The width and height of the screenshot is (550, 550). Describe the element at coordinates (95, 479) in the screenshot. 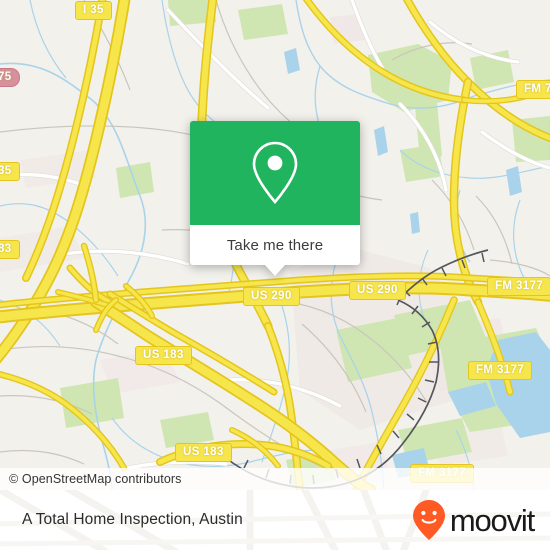

I see `attribution-text: © OpenStreetMap contributors` at that location.